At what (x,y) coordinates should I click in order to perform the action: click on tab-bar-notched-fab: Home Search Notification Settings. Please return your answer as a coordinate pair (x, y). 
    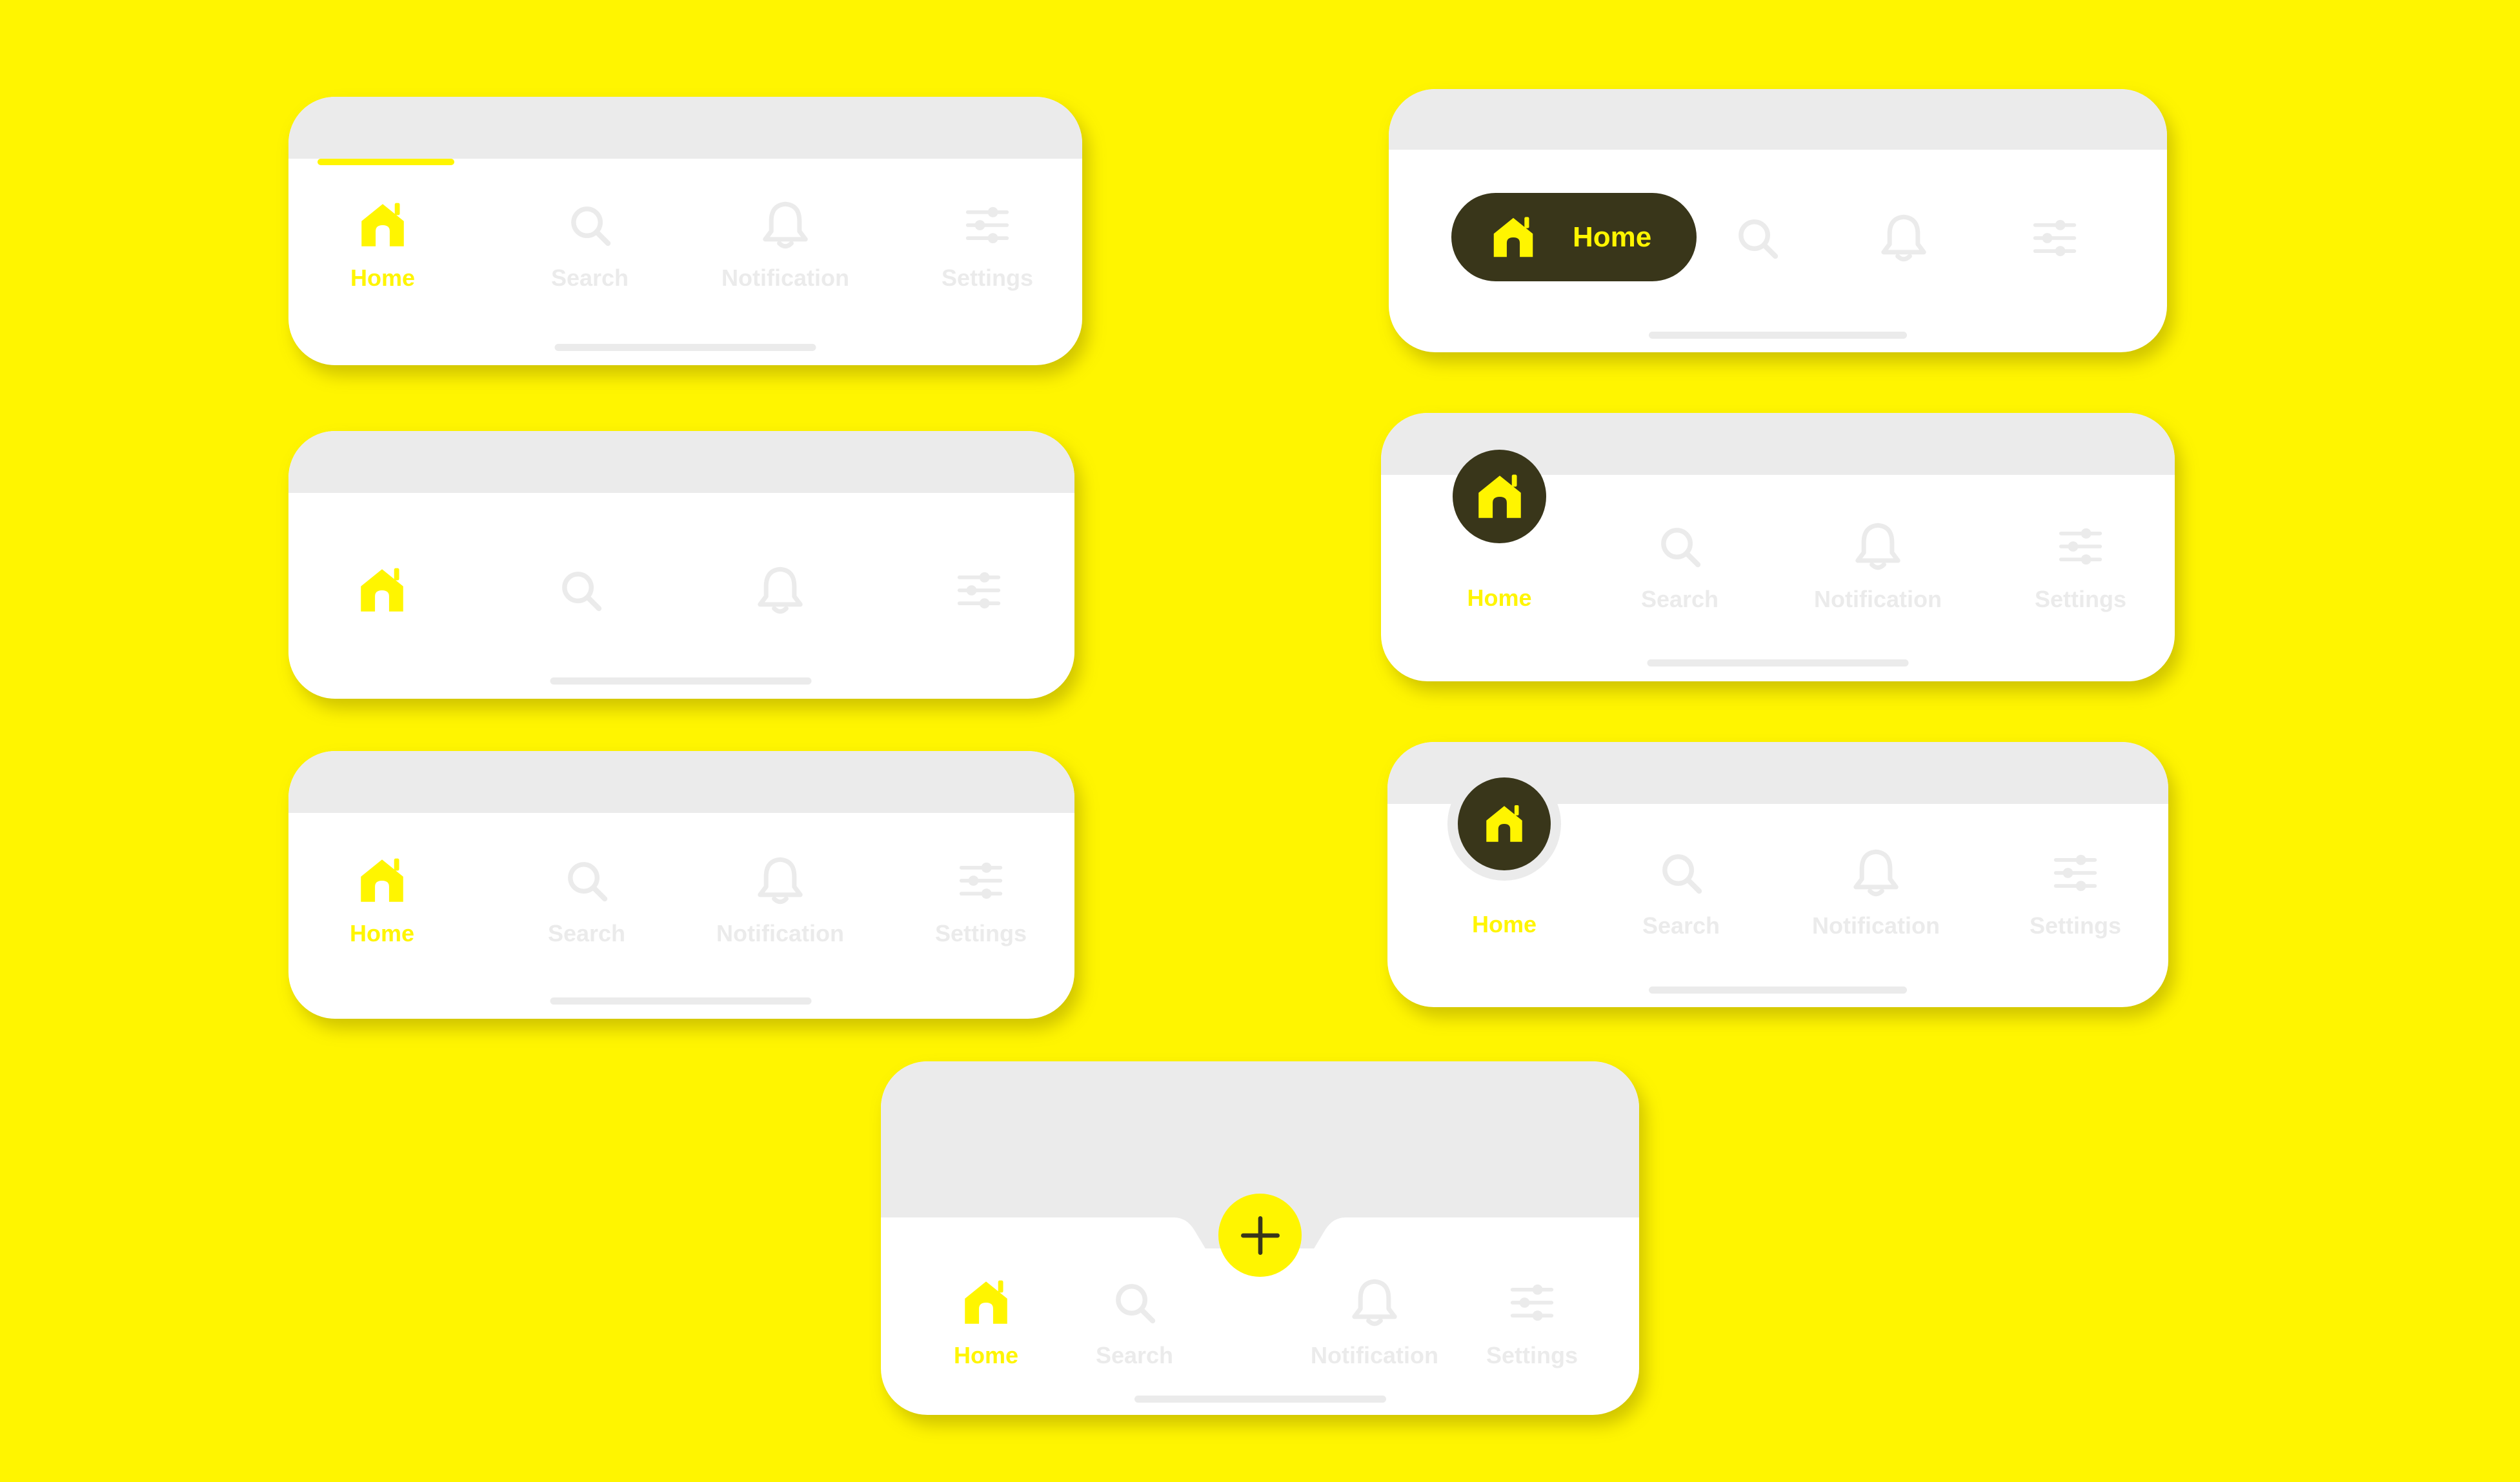
    Looking at the image, I should click on (1260, 1238).